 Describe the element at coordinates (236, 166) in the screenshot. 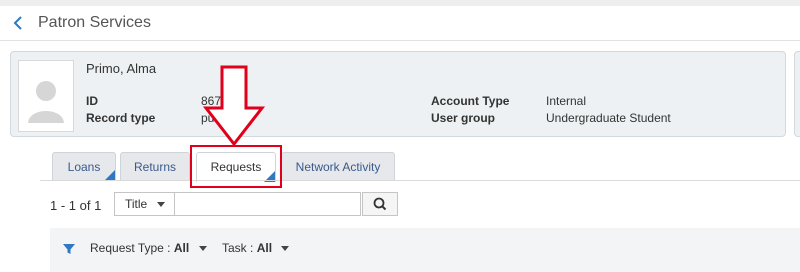

I see `annotation-highlight-box` at that location.